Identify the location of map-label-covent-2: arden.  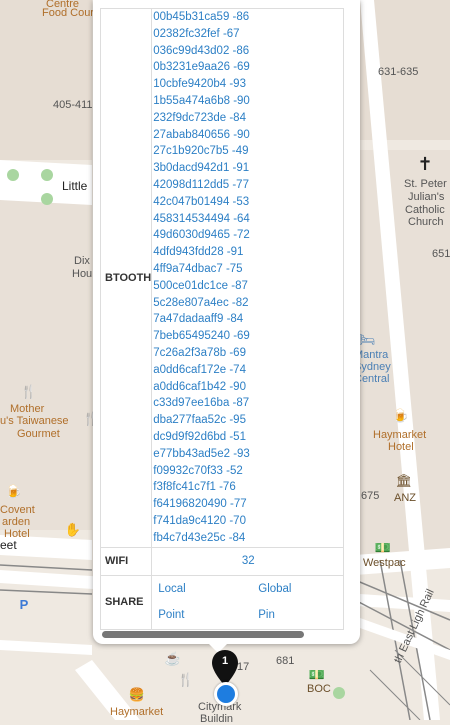
(16, 522).